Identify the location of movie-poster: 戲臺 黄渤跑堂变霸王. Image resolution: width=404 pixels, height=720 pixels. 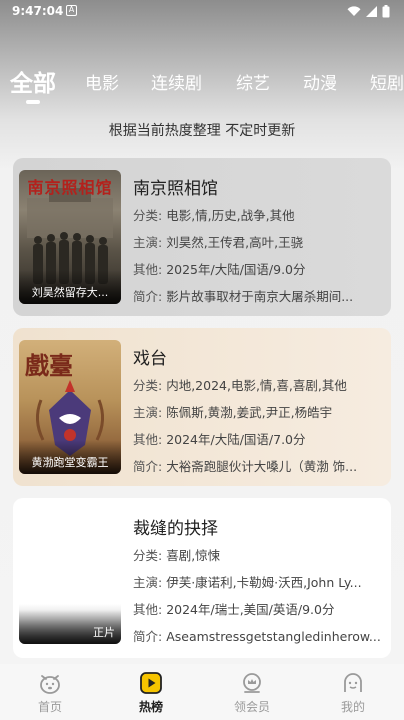
(70, 407).